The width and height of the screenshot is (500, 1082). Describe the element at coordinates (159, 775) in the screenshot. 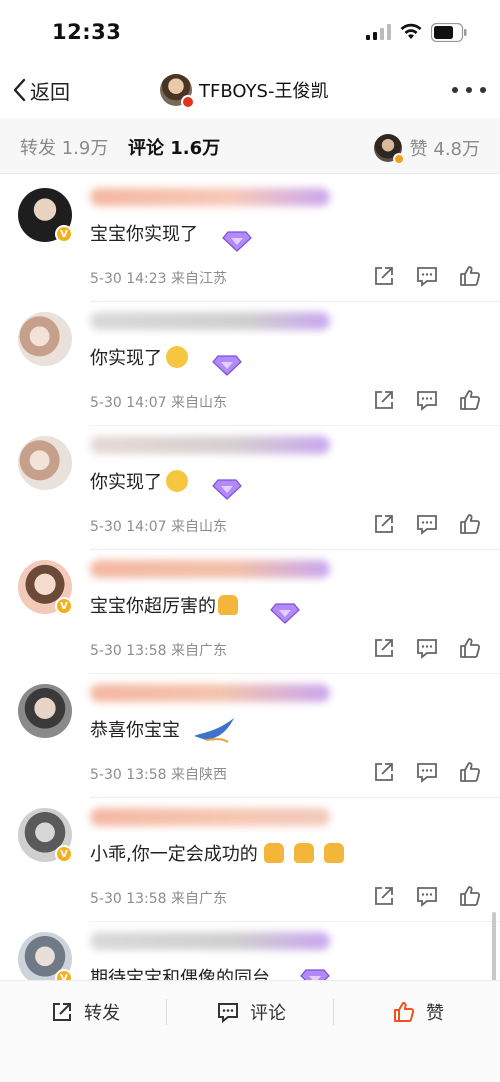

I see `comment-meta: 5-30 13:58 来自陕西` at that location.